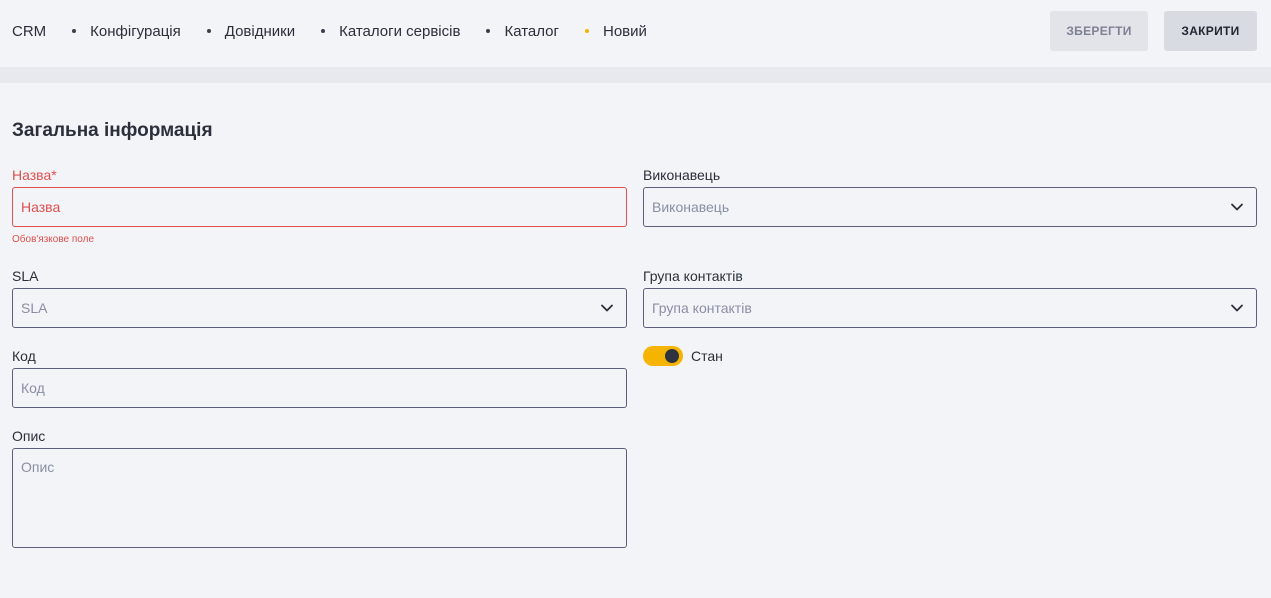  Describe the element at coordinates (693, 276) in the screenshot. I see `contact-group-label: Група контактів` at that location.